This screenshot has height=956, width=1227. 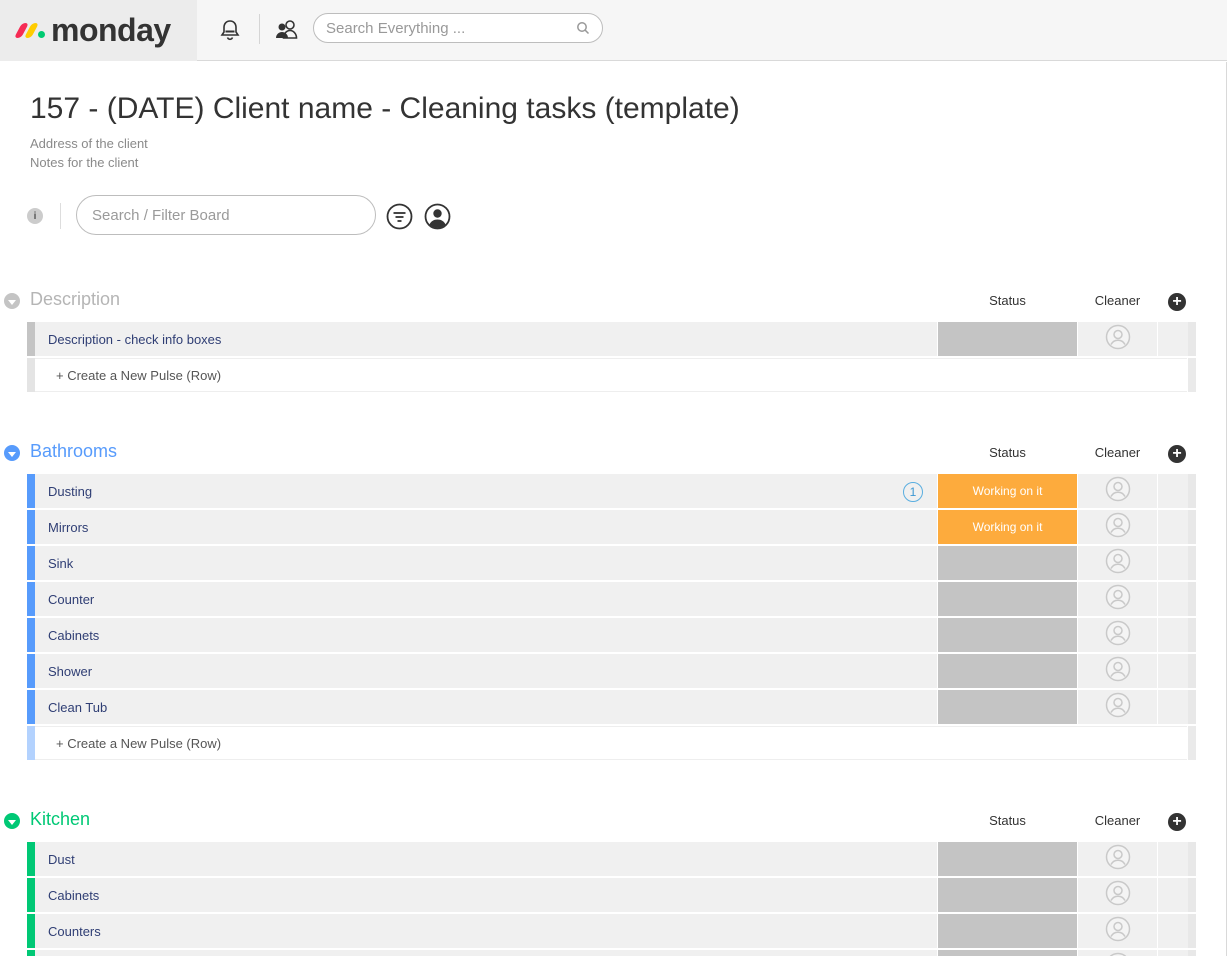 I want to click on group-title: Description, so click(x=75, y=299).